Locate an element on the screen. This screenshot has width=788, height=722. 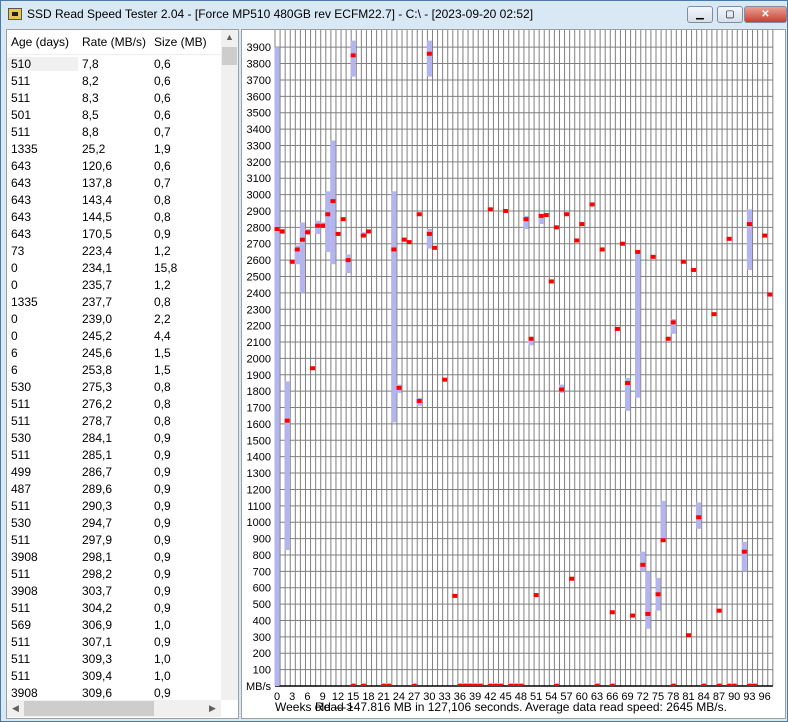
table-row: 643 144,5 0,8 is located at coordinates (122, 216).